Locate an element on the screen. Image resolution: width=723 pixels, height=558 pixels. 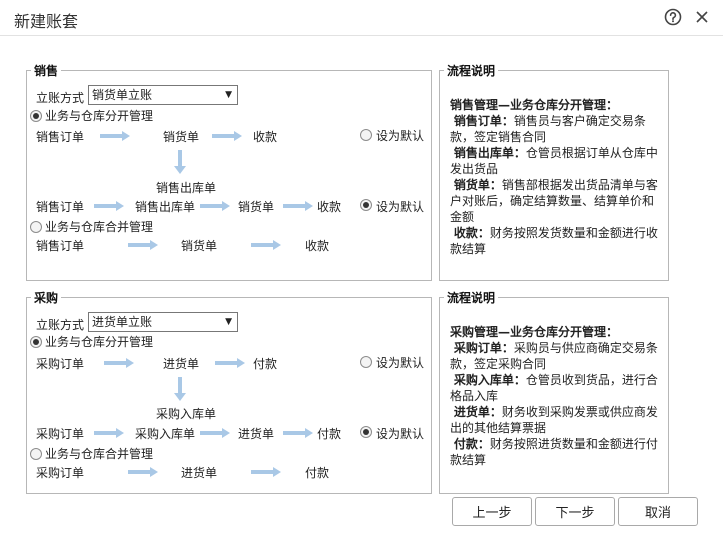
sales-flow3-step: 销货单 is located at coordinates (199, 246).